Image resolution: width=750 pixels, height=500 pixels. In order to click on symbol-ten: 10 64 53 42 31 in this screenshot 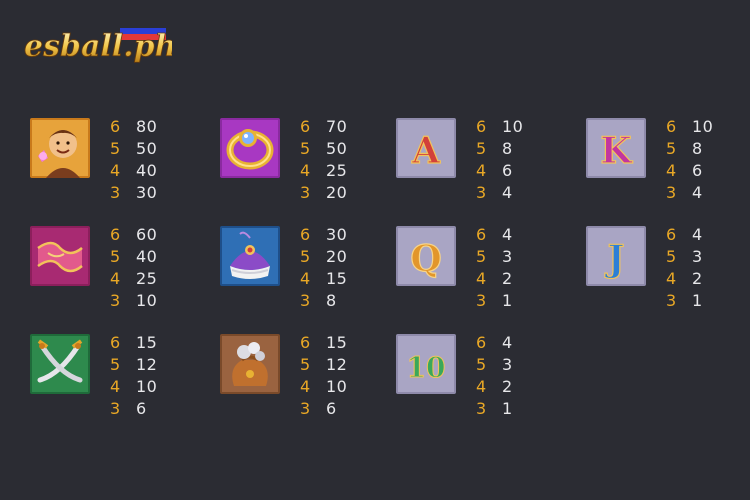, I will do `click(481, 378)`.